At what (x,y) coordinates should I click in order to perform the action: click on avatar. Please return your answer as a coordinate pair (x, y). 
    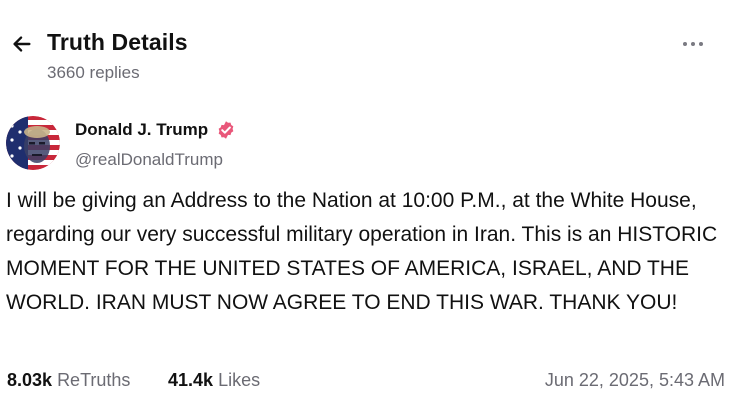
    Looking at the image, I should click on (33, 143).